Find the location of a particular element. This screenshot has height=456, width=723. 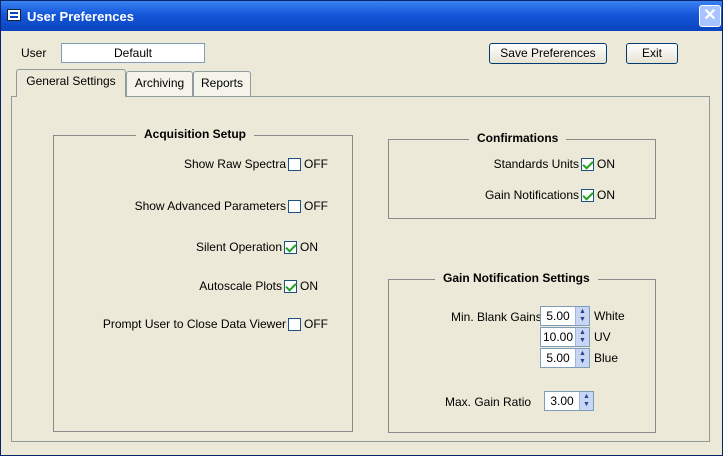

gain-notifications-checkbox is located at coordinates (587, 195).